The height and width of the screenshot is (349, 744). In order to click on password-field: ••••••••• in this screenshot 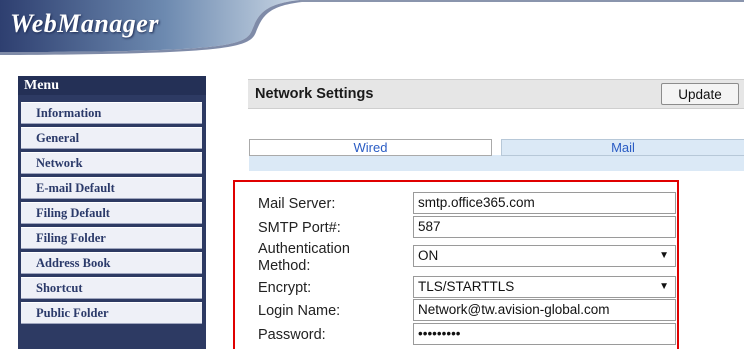, I will do `click(544, 334)`.